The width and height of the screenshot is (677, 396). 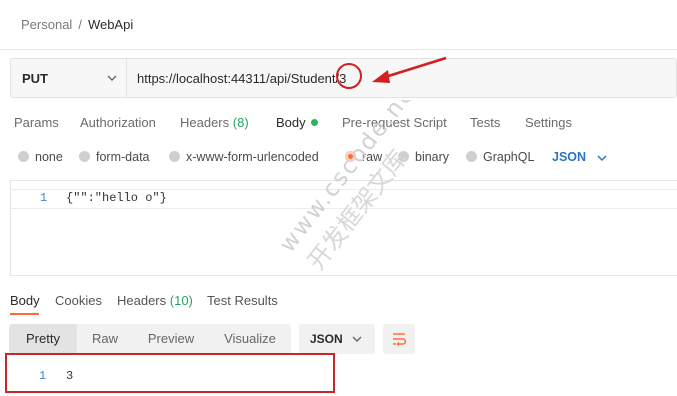 What do you see at coordinates (326, 339) in the screenshot?
I see `response-format-label: JSON` at bounding box center [326, 339].